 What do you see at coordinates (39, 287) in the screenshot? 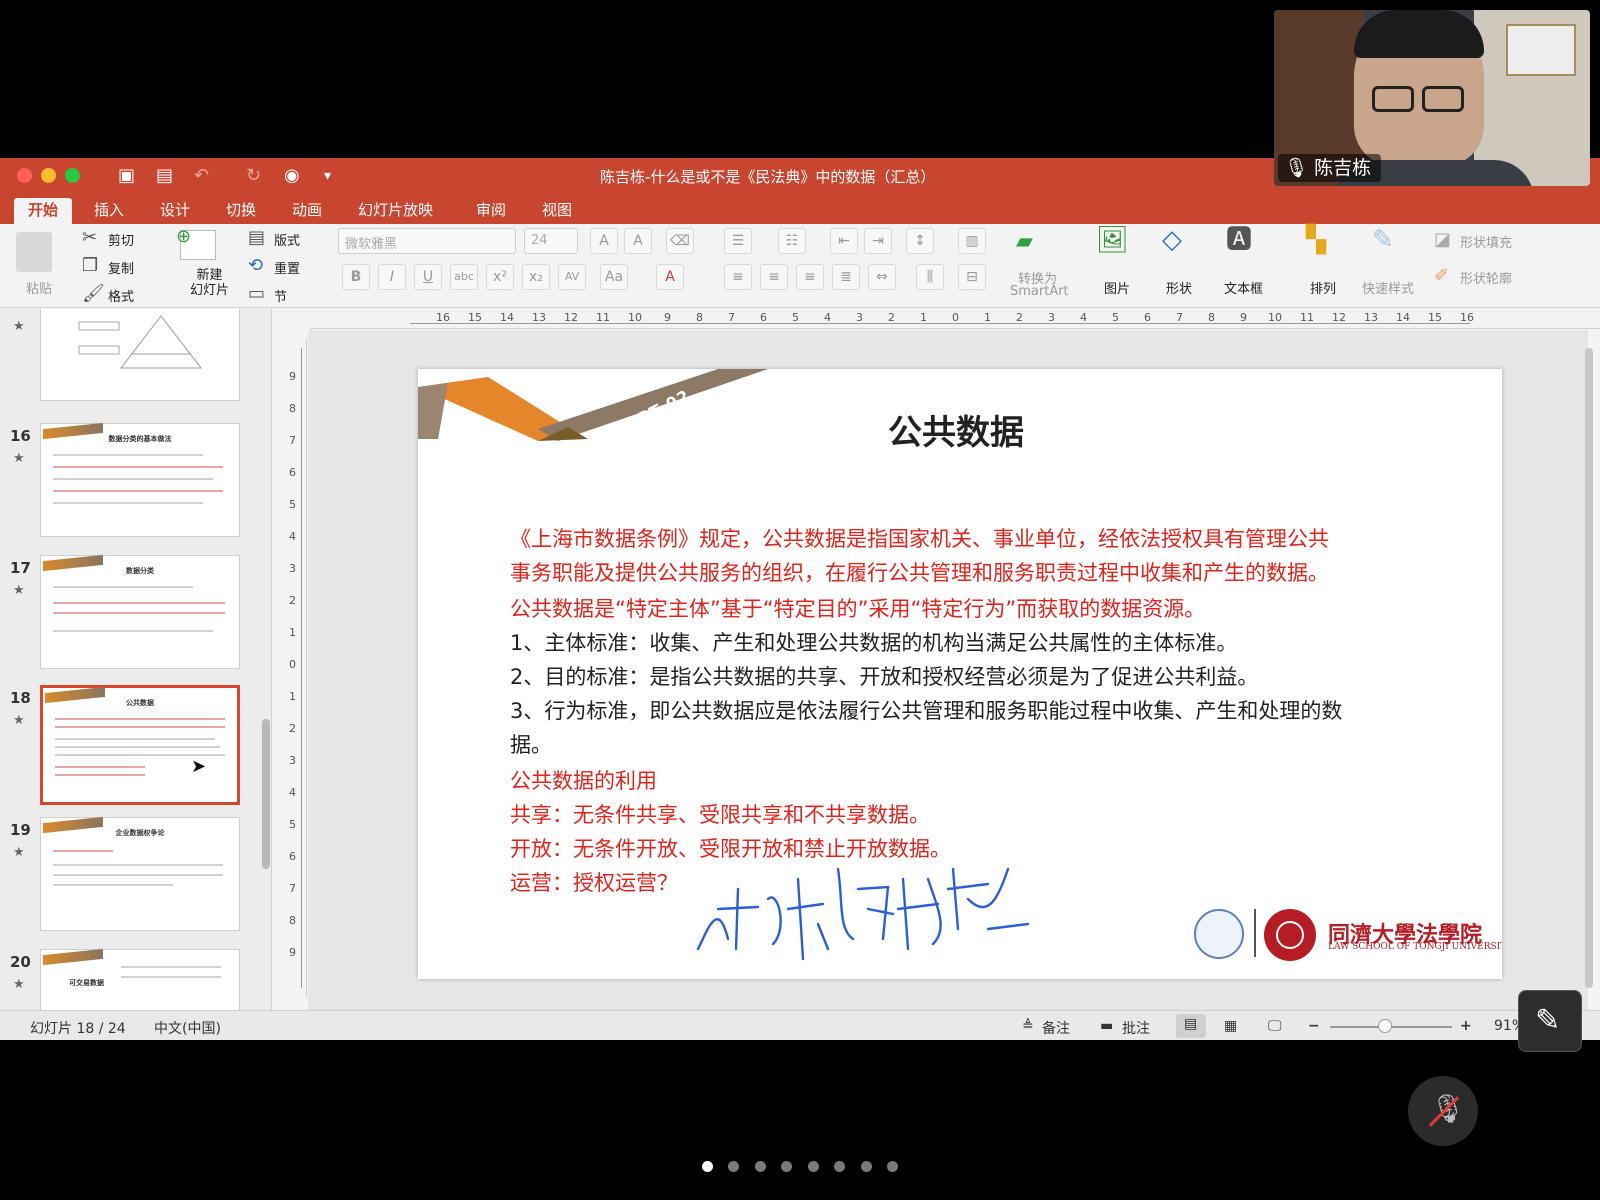
I see `paste-button: 粘贴` at bounding box center [39, 287].